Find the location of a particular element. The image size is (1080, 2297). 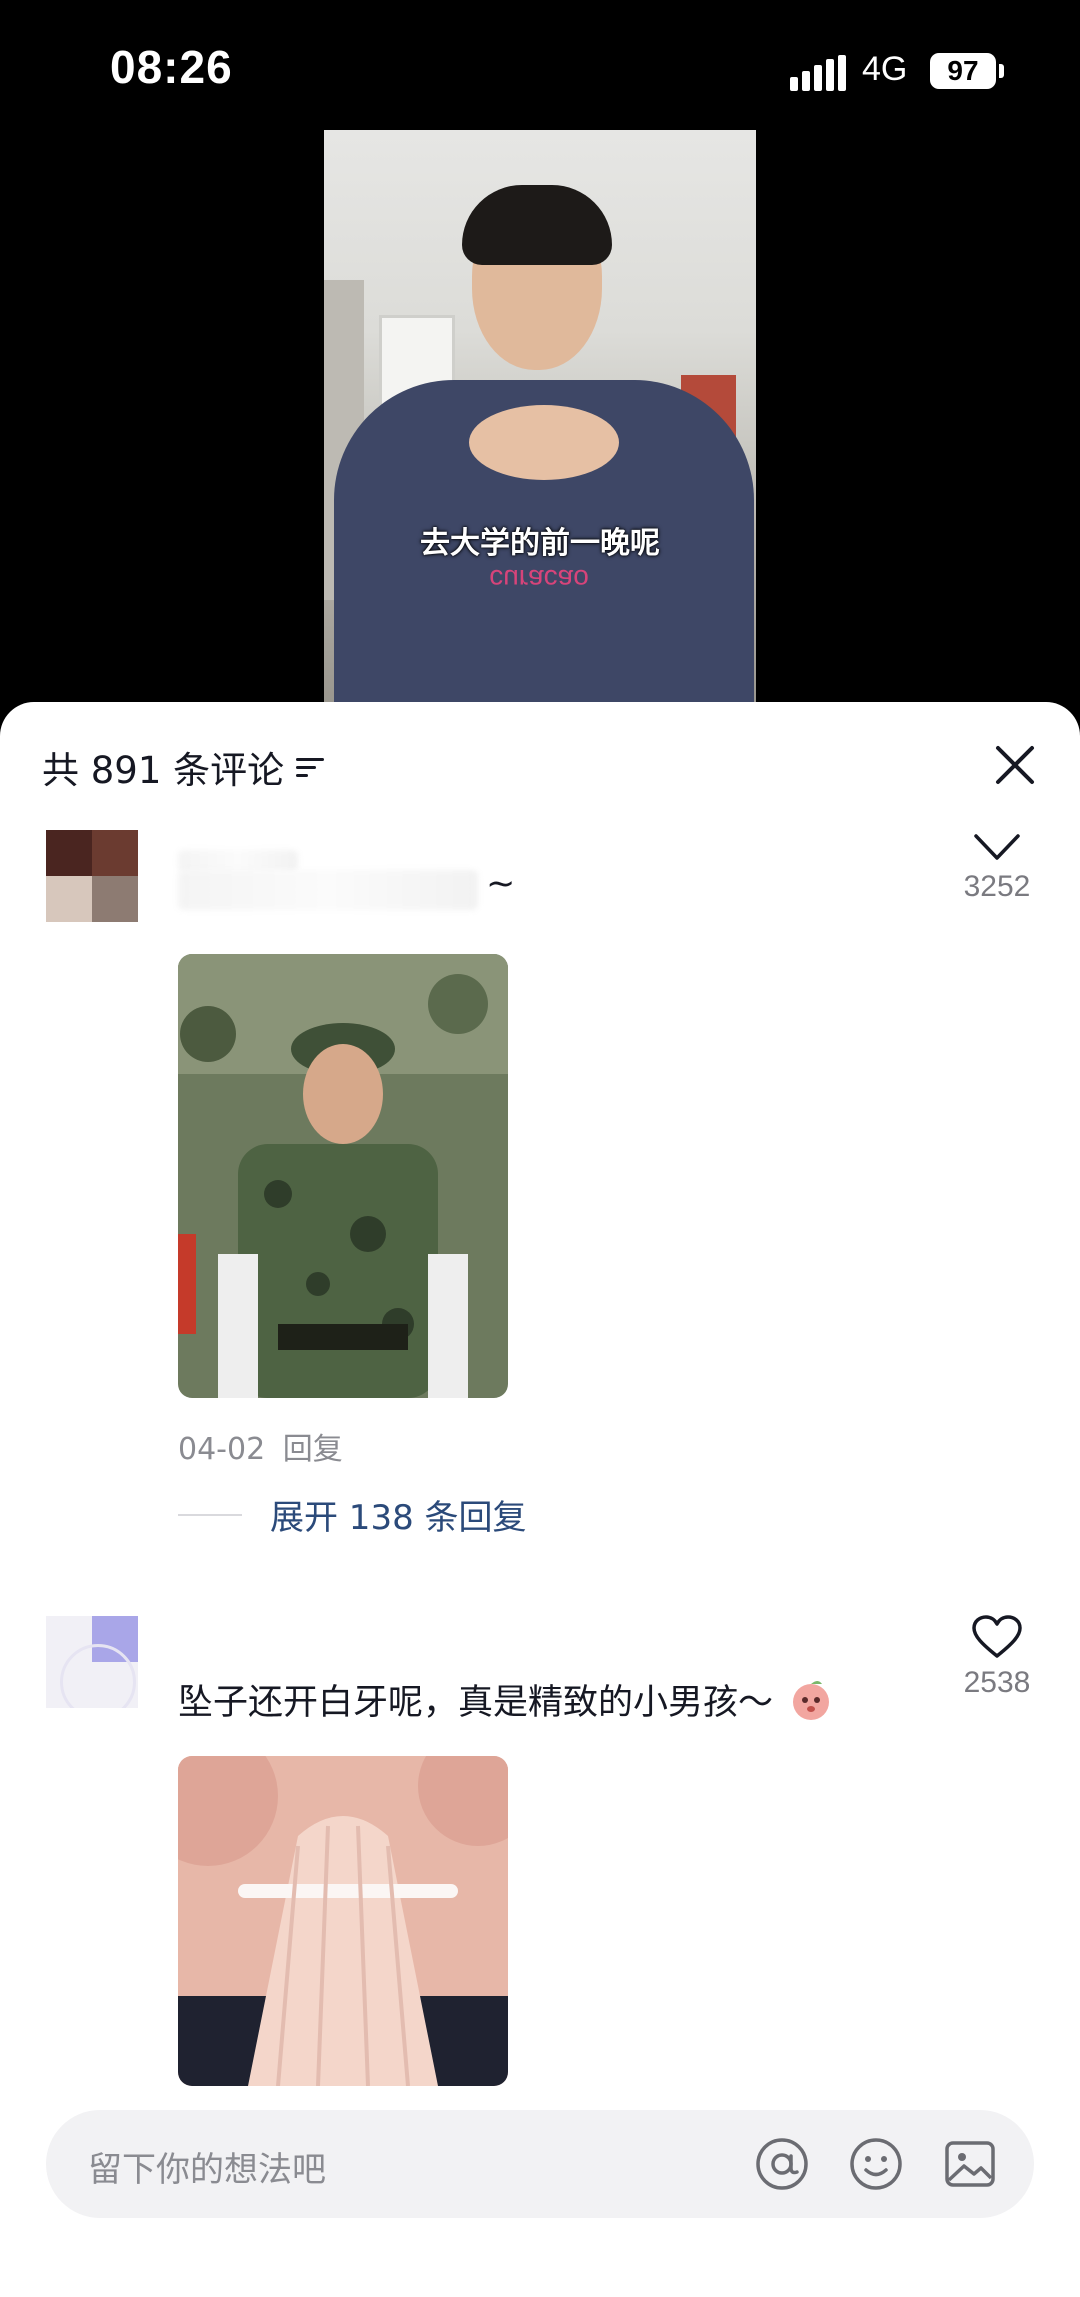

expand-replies-label: 展开 138 条回复 is located at coordinates (398, 1518).